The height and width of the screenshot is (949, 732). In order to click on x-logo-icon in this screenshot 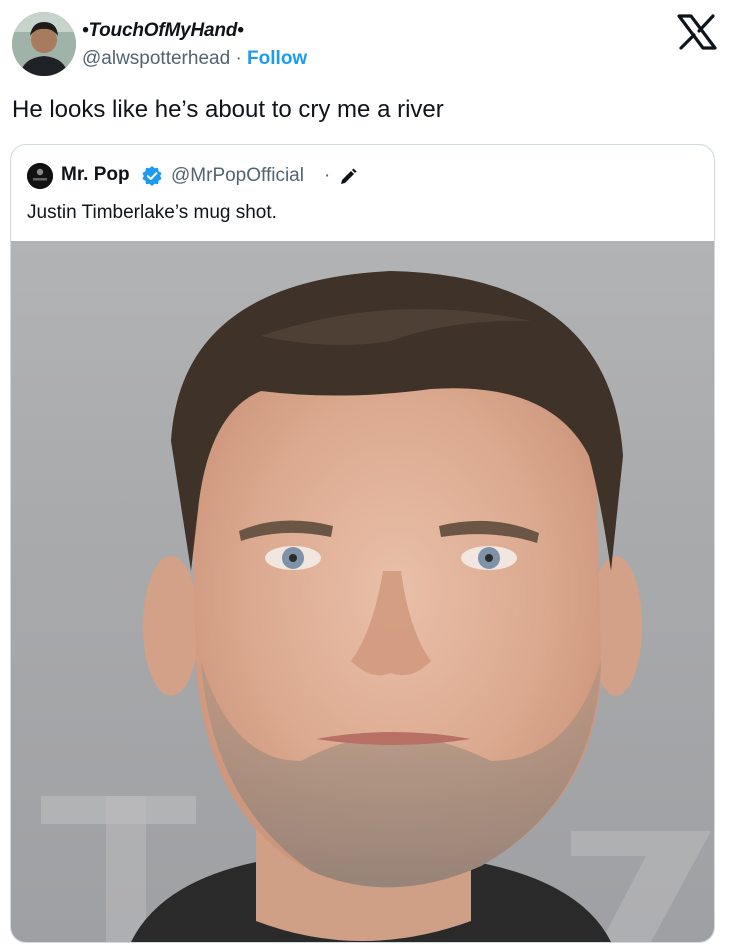, I will do `click(697, 32)`.